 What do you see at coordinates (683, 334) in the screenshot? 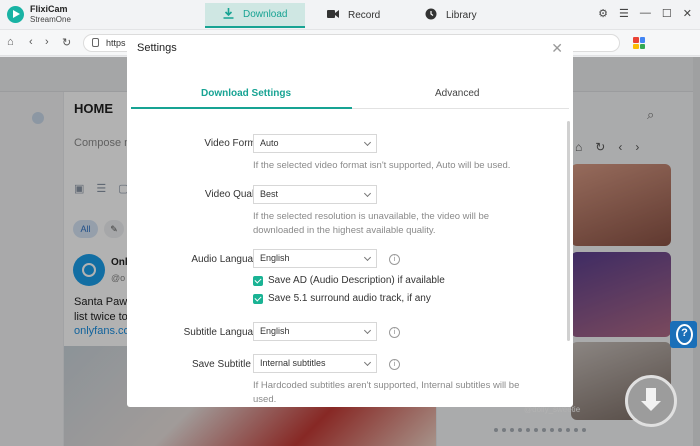
I see `help-icon` at bounding box center [683, 334].